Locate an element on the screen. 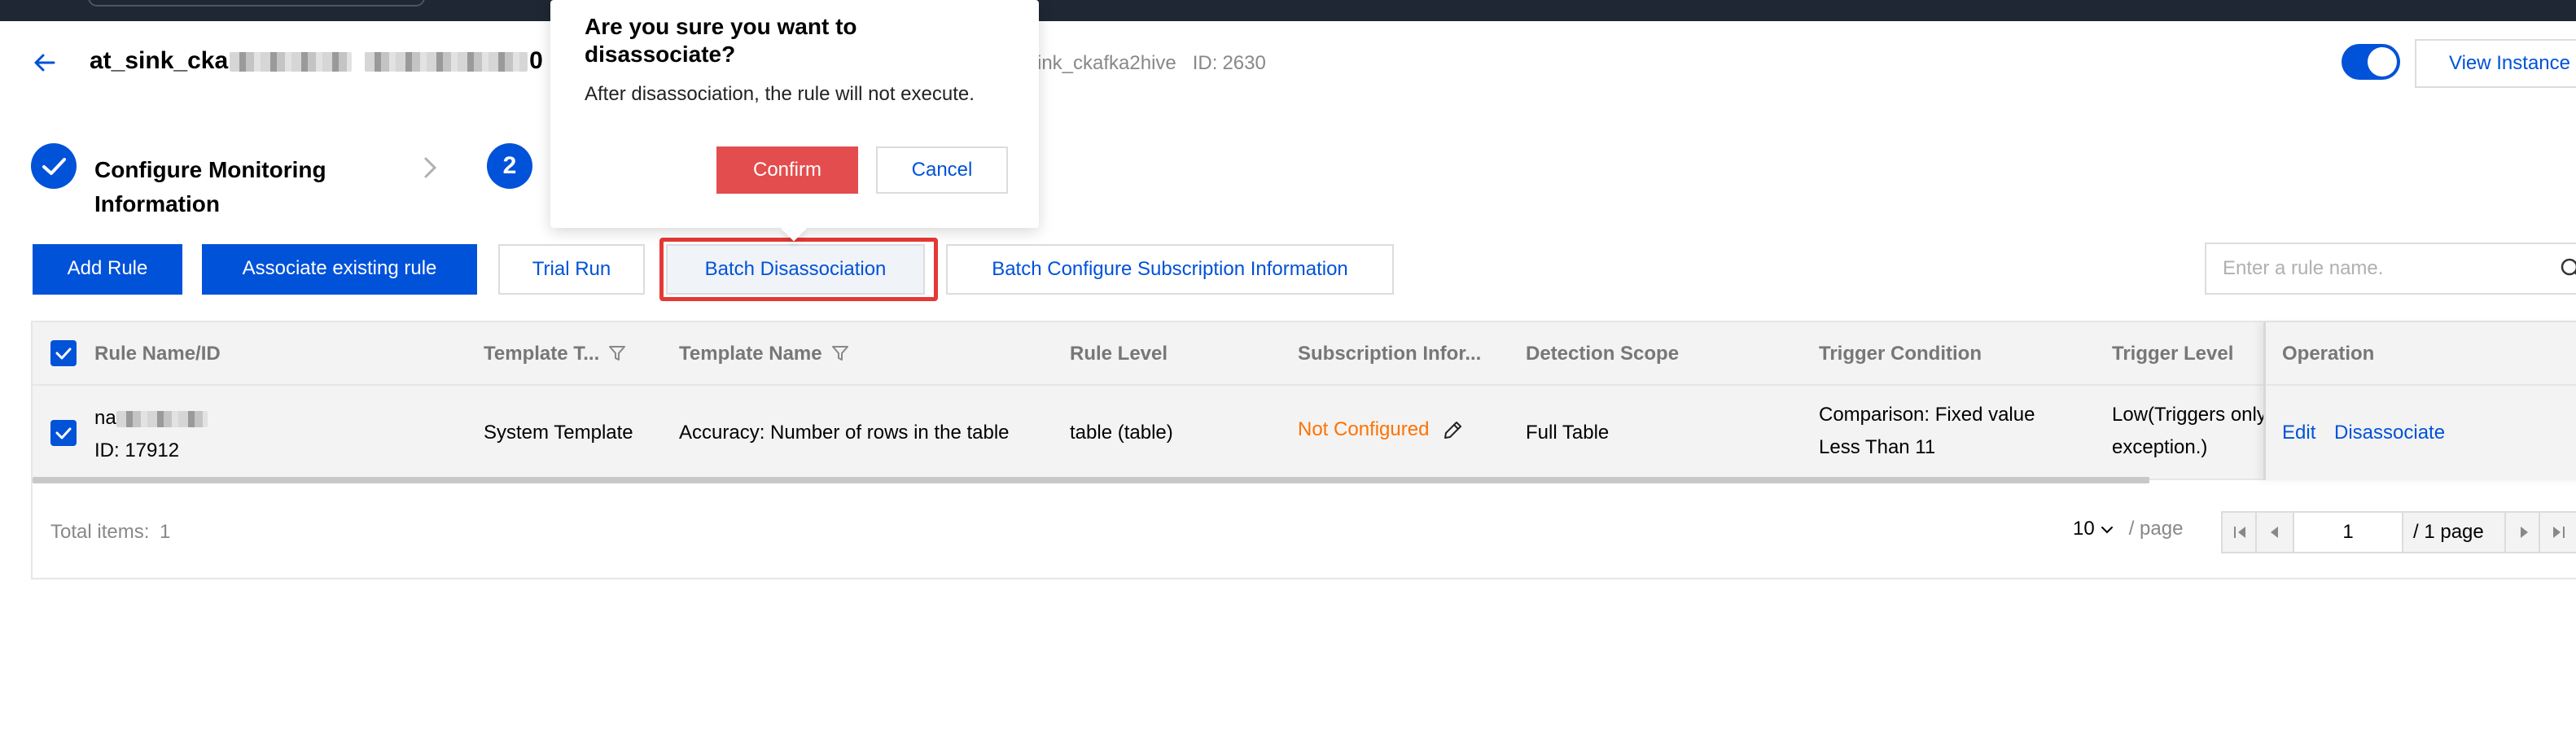 The height and width of the screenshot is (752, 2576). first-page-icon is located at coordinates (2239, 532).